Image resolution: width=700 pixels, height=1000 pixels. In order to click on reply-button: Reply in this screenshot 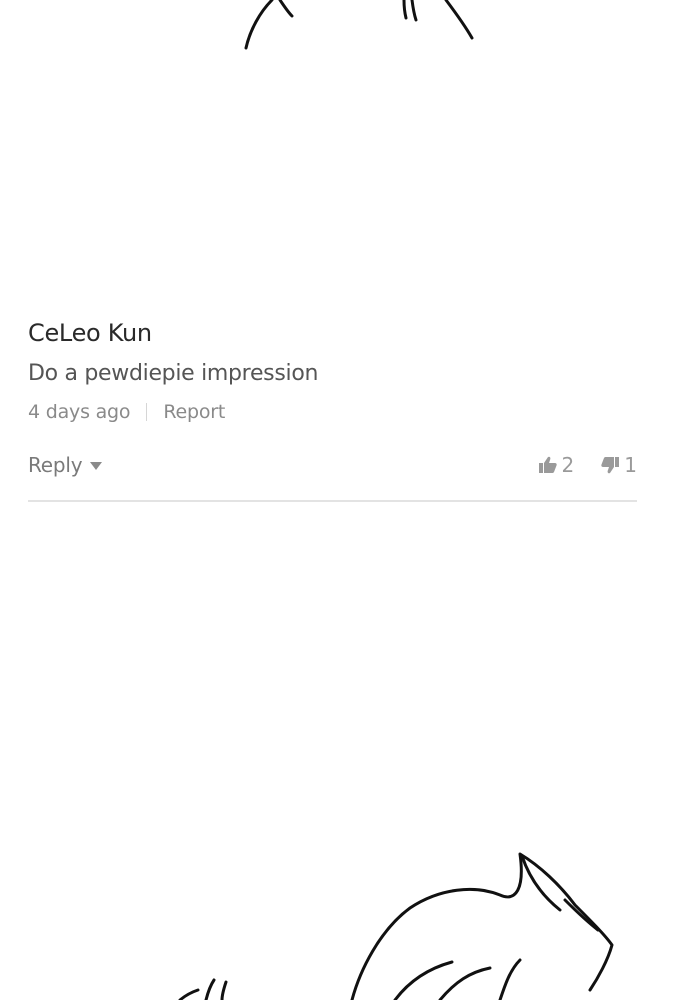, I will do `click(65, 465)`.